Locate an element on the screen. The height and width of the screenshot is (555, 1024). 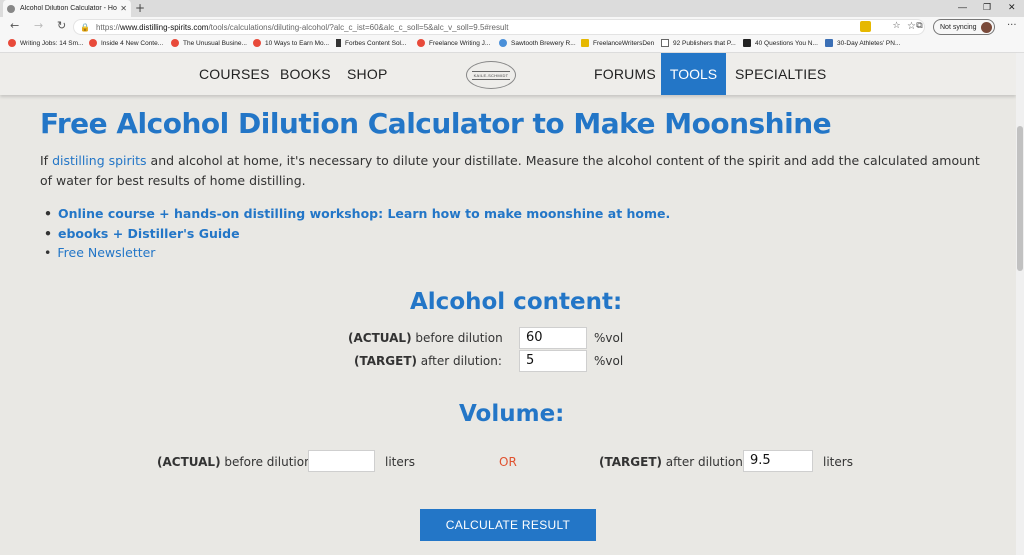
intro-text: If is located at coordinates (46, 160).